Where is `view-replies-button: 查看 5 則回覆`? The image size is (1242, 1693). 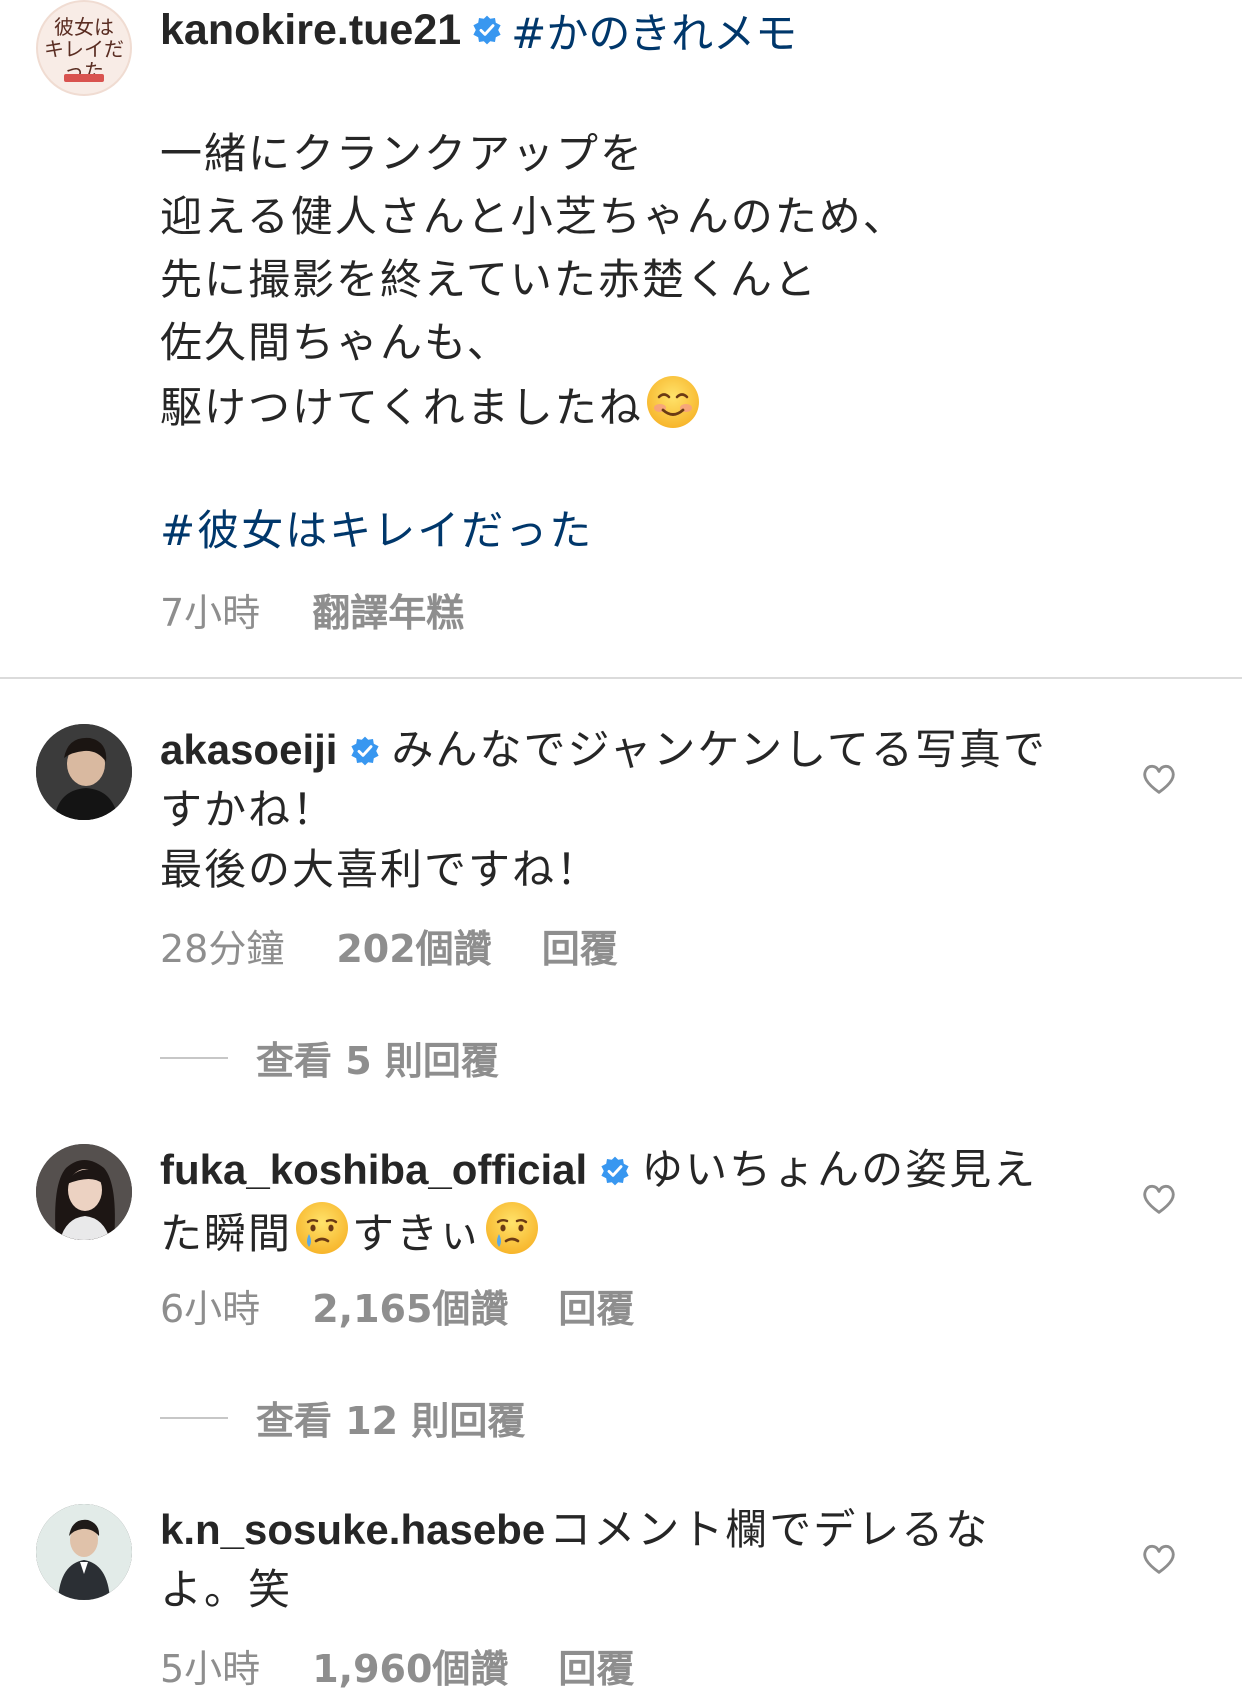 view-replies-button: 查看 5 則回覆 is located at coordinates (329, 1057).